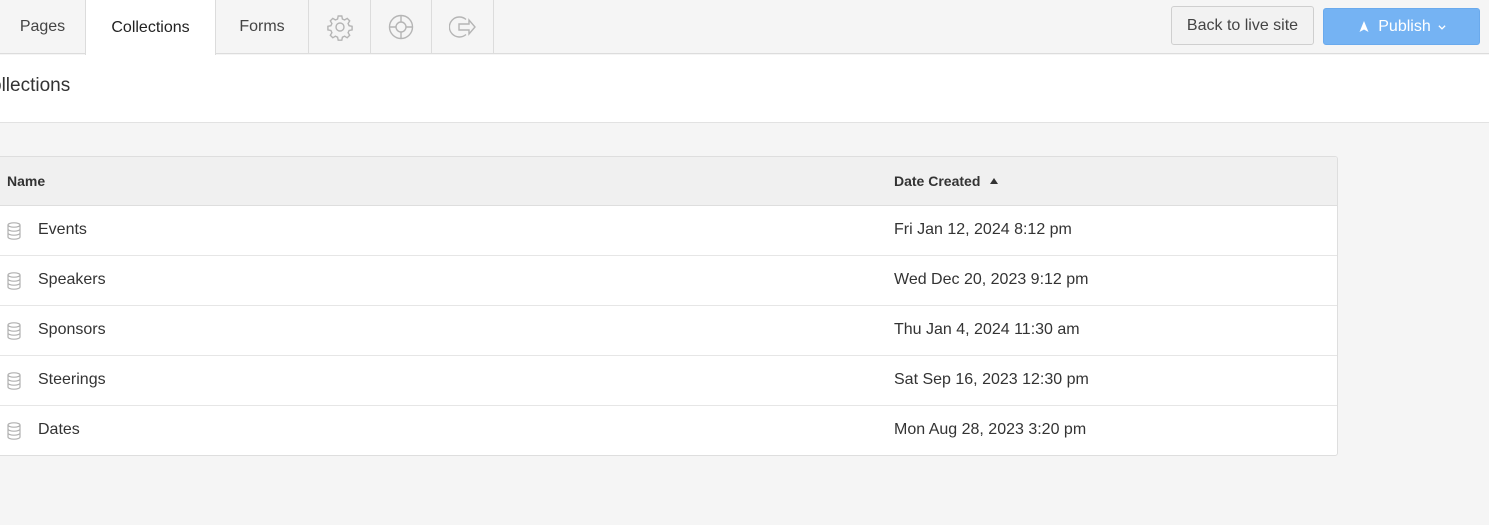 This screenshot has height=525, width=1489. I want to click on collection-name: Sponsors, so click(72, 329).